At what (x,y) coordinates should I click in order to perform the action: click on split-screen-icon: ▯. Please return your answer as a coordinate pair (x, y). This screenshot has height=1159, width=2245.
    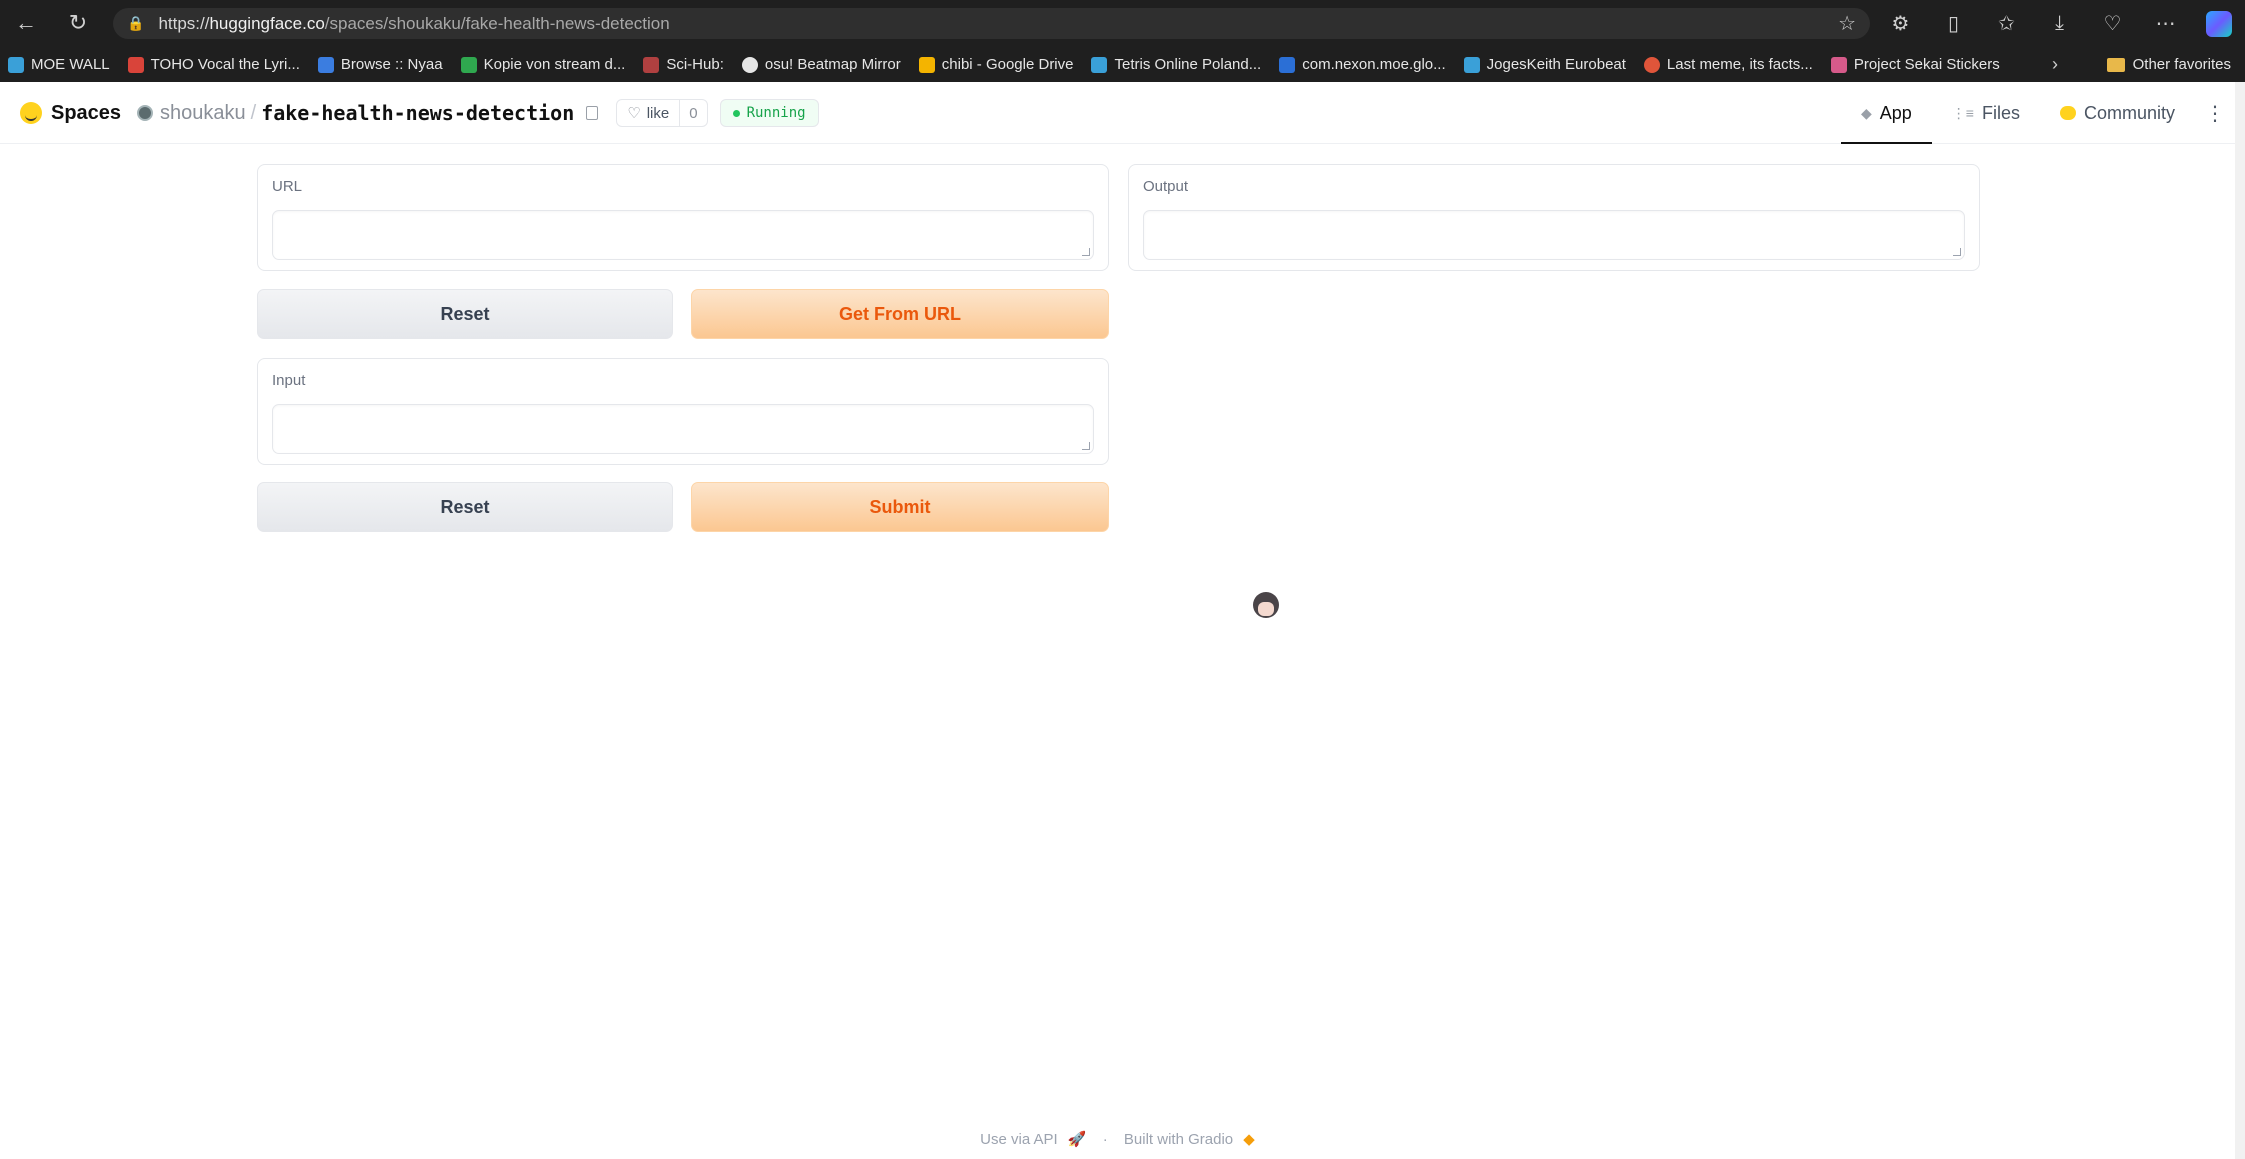
    Looking at the image, I should click on (1953, 23).